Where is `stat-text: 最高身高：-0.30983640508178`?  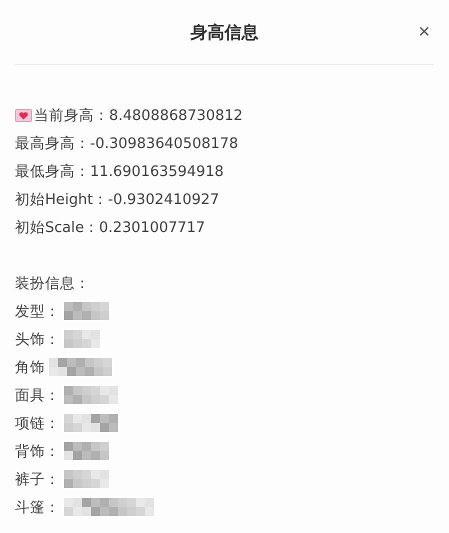 stat-text: 最高身高：-0.30983640508178 is located at coordinates (126, 143).